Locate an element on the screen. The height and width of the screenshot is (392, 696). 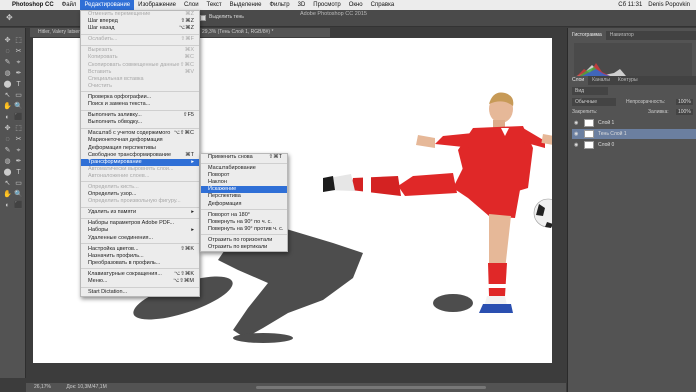
layer-row: ◉ Тень Слой 1 is located at coordinates (634, 134).